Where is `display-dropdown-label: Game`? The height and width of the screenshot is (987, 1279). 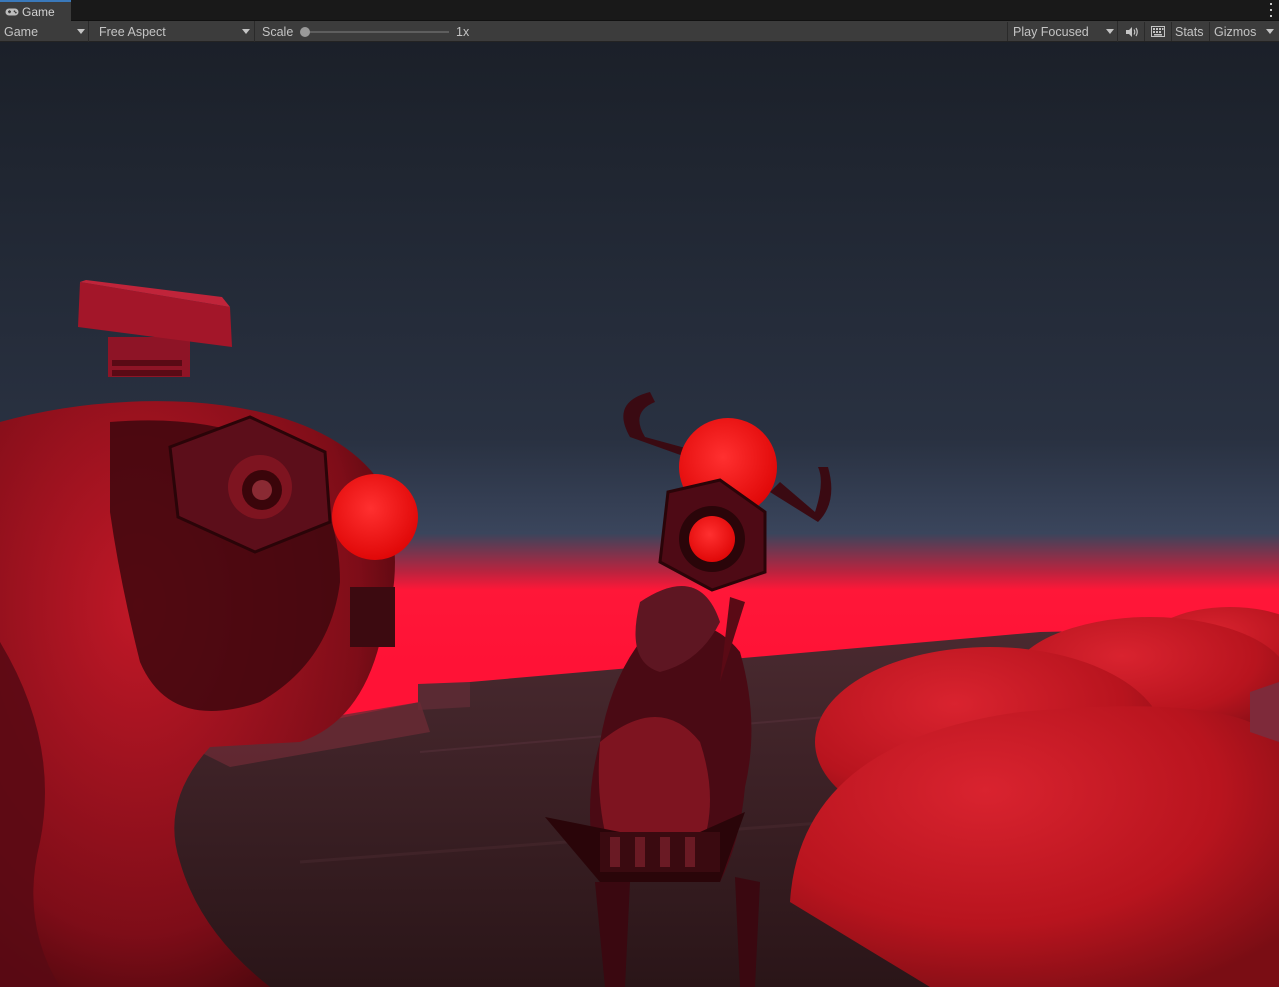
display-dropdown-label: Game is located at coordinates (21, 31).